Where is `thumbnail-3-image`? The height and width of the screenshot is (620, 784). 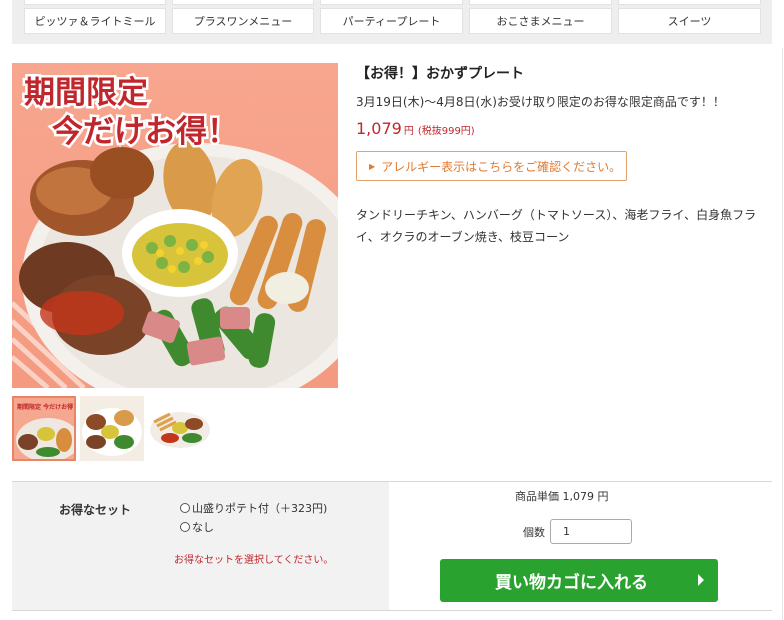
thumbnail-3-image is located at coordinates (180, 428).